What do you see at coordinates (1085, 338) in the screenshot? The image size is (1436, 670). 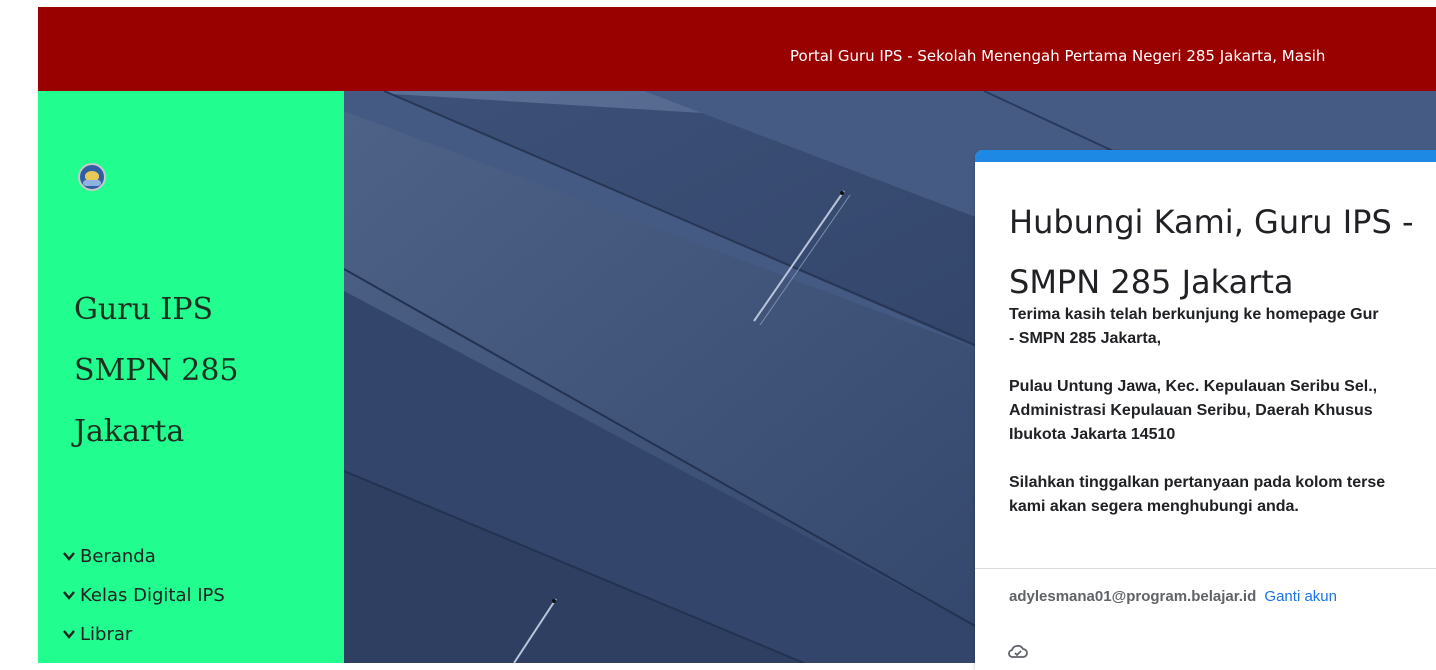 I see `form-description-line: - SMPN 285 Jakarta,` at bounding box center [1085, 338].